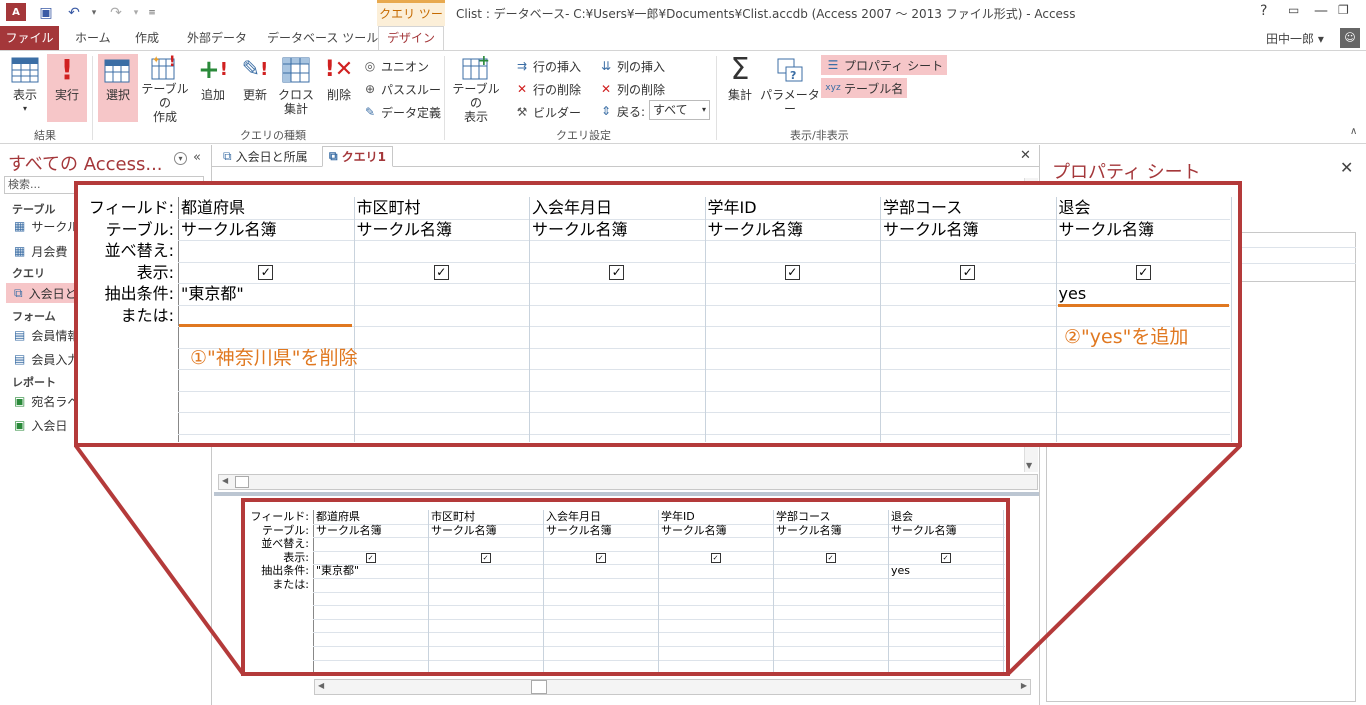  What do you see at coordinates (1126, 337) in the screenshot?
I see `annotation-add-yes: ②"yes"を追加` at bounding box center [1126, 337].